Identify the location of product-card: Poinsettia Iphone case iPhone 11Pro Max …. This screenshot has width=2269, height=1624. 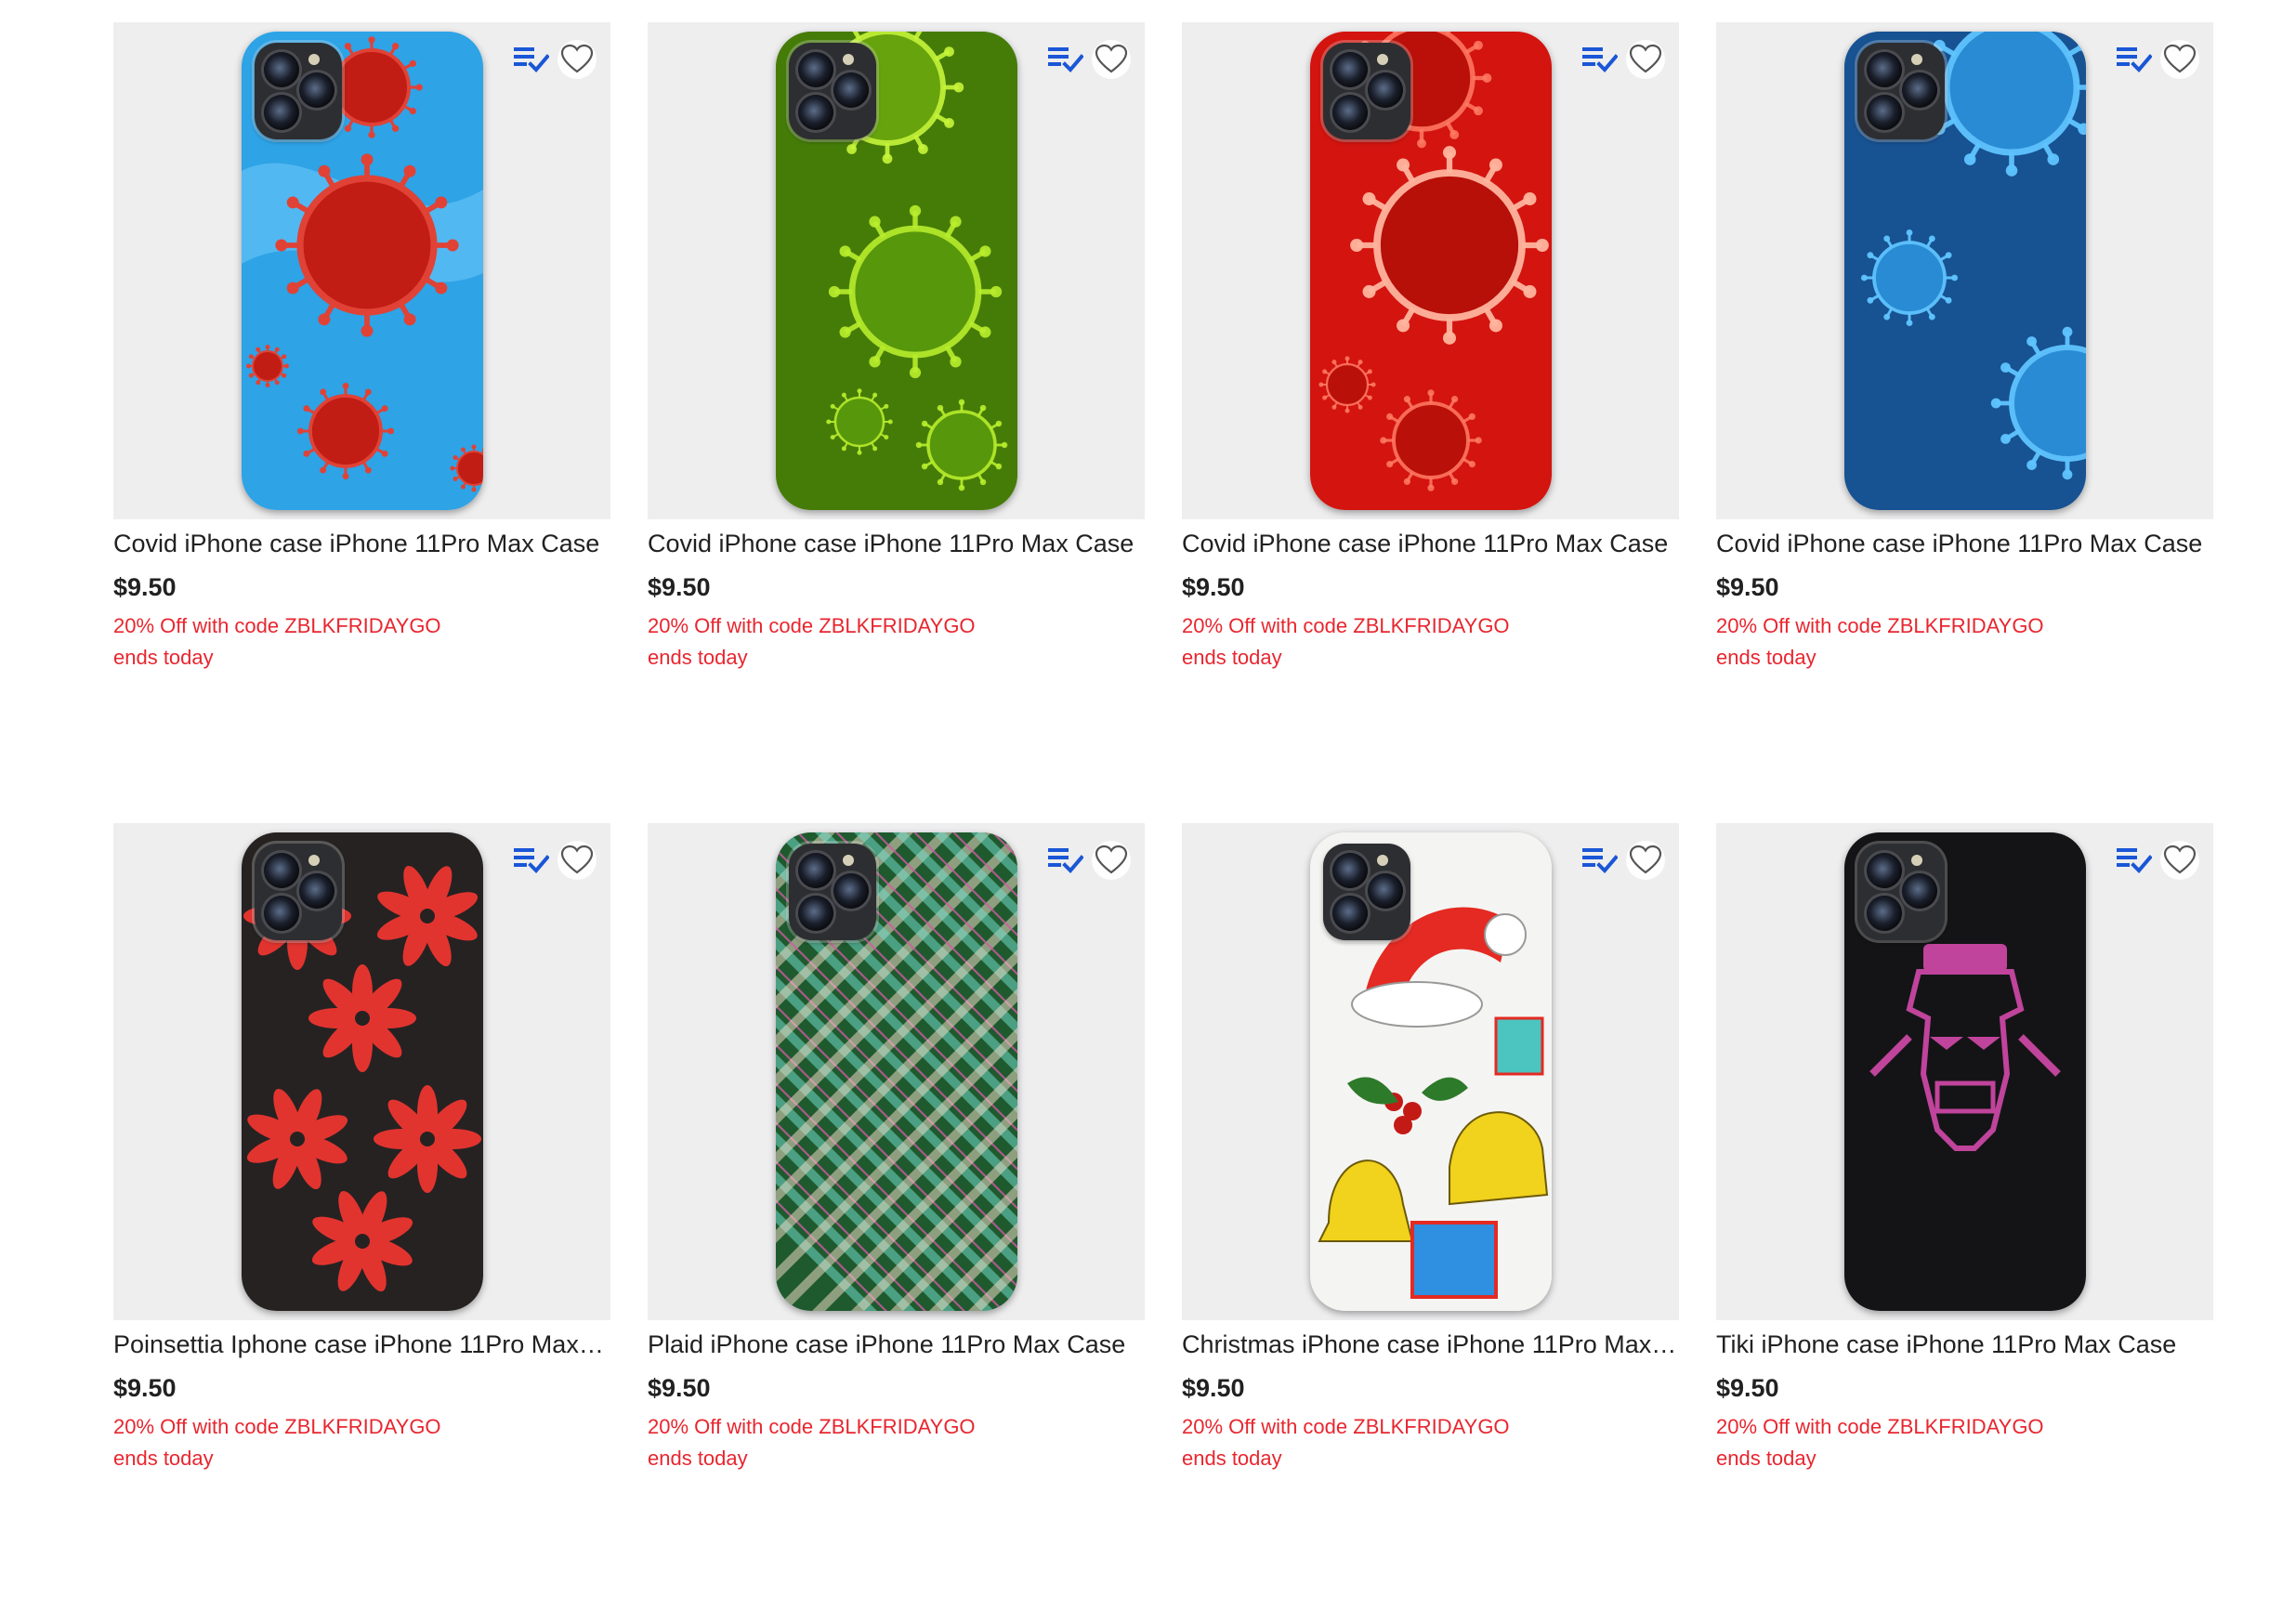
(362, 1224).